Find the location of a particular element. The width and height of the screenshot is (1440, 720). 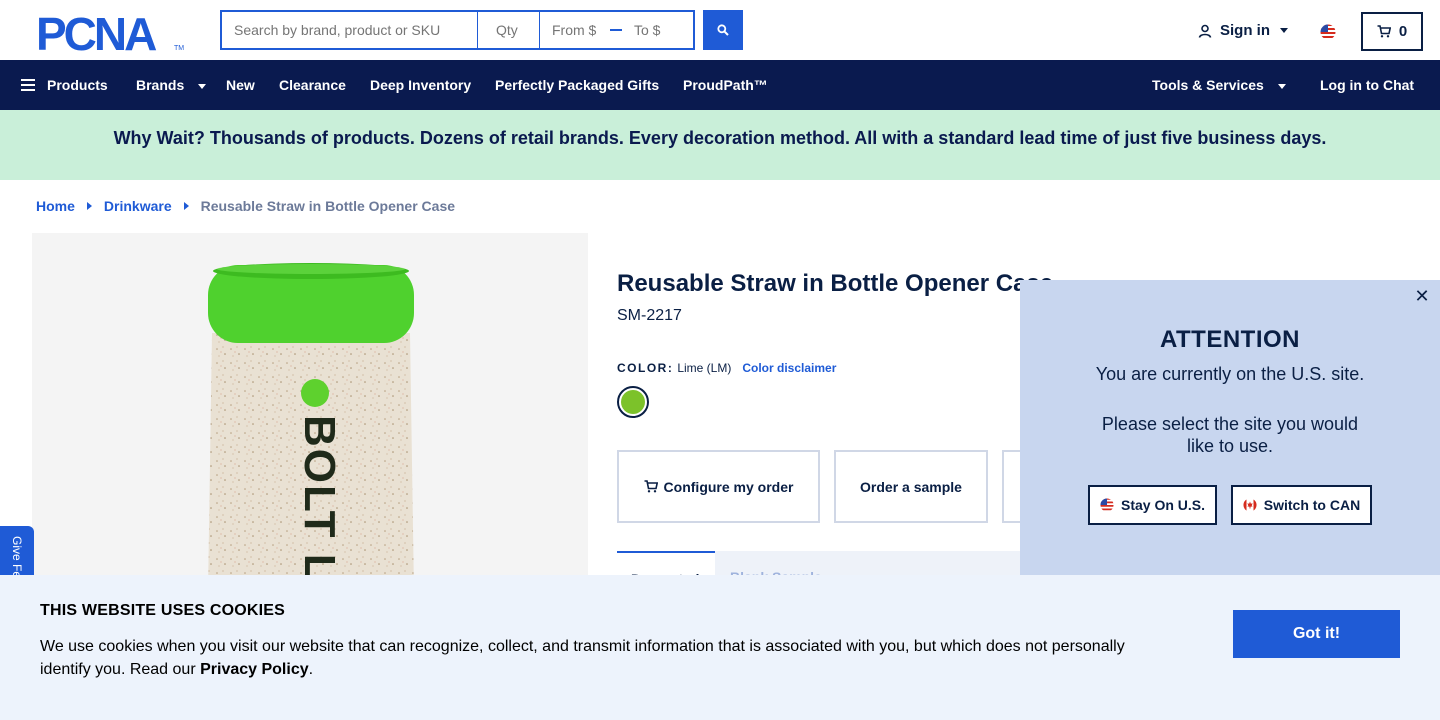

cookie-period: . is located at coordinates (311, 669).